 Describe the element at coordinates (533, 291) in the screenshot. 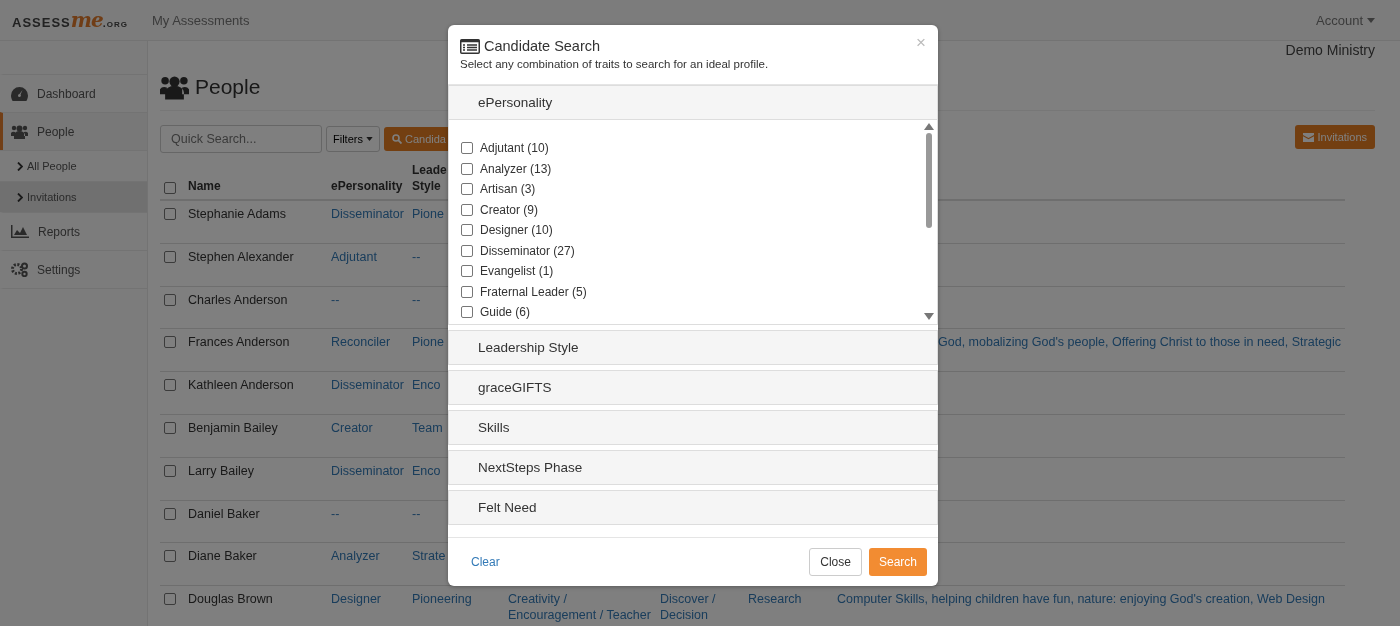

I see `option-label: Fraternal Leader (5)` at that location.